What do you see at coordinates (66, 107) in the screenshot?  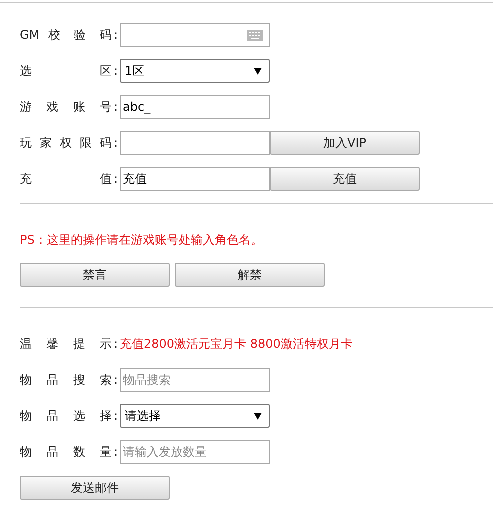 I see `field-label: 游 戏 账 号` at bounding box center [66, 107].